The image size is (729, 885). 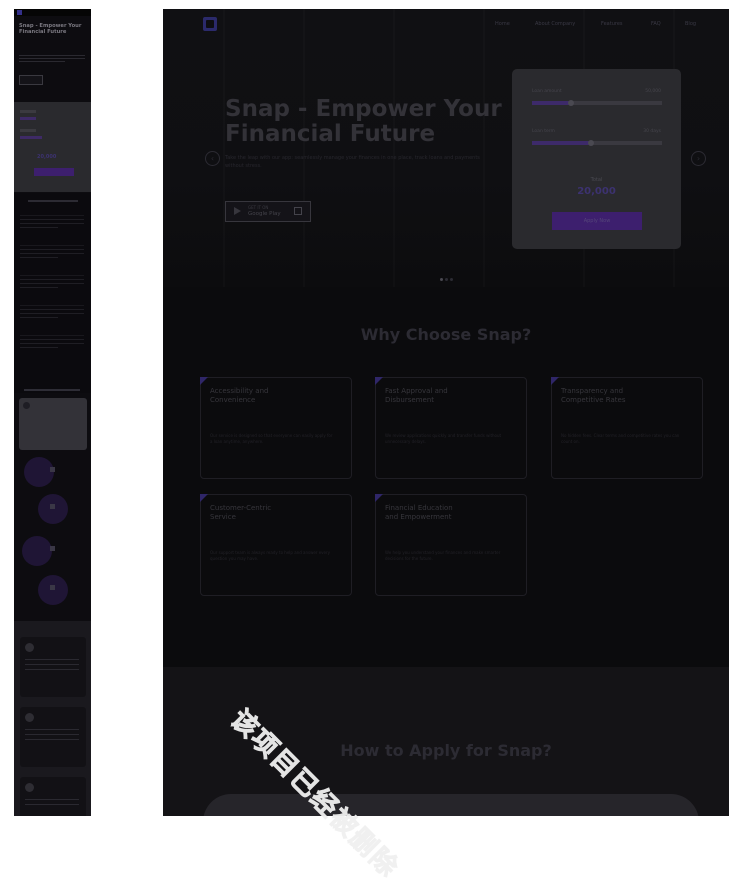 I want to click on total-value: 20,000, so click(x=596, y=191).